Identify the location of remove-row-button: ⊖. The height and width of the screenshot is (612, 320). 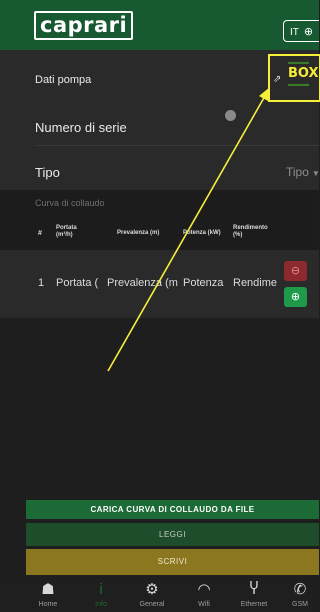
(295, 271).